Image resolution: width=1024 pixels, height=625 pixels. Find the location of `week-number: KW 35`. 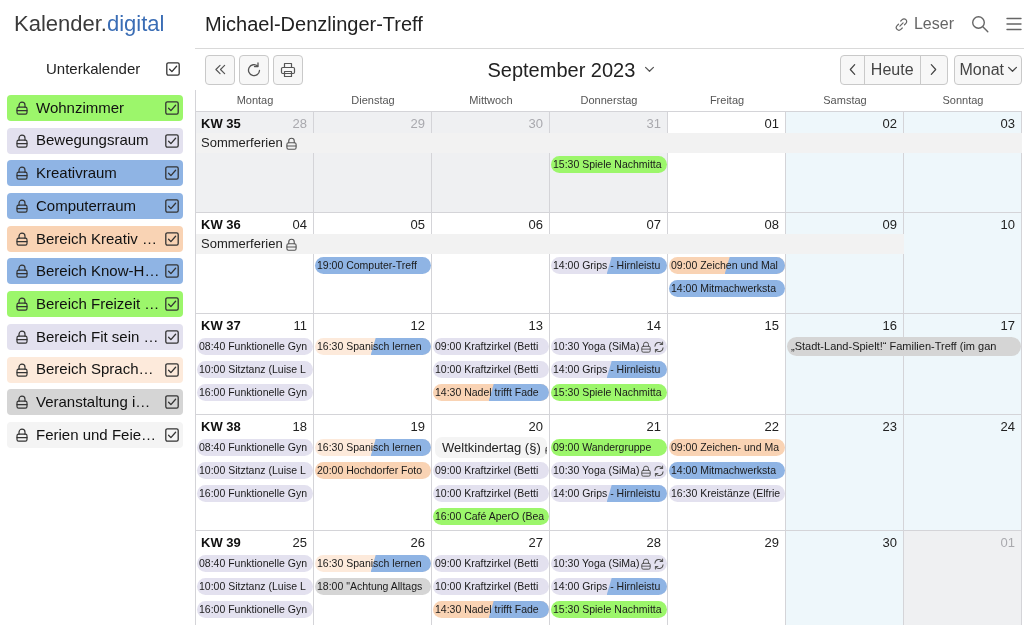

week-number: KW 35 is located at coordinates (221, 123).